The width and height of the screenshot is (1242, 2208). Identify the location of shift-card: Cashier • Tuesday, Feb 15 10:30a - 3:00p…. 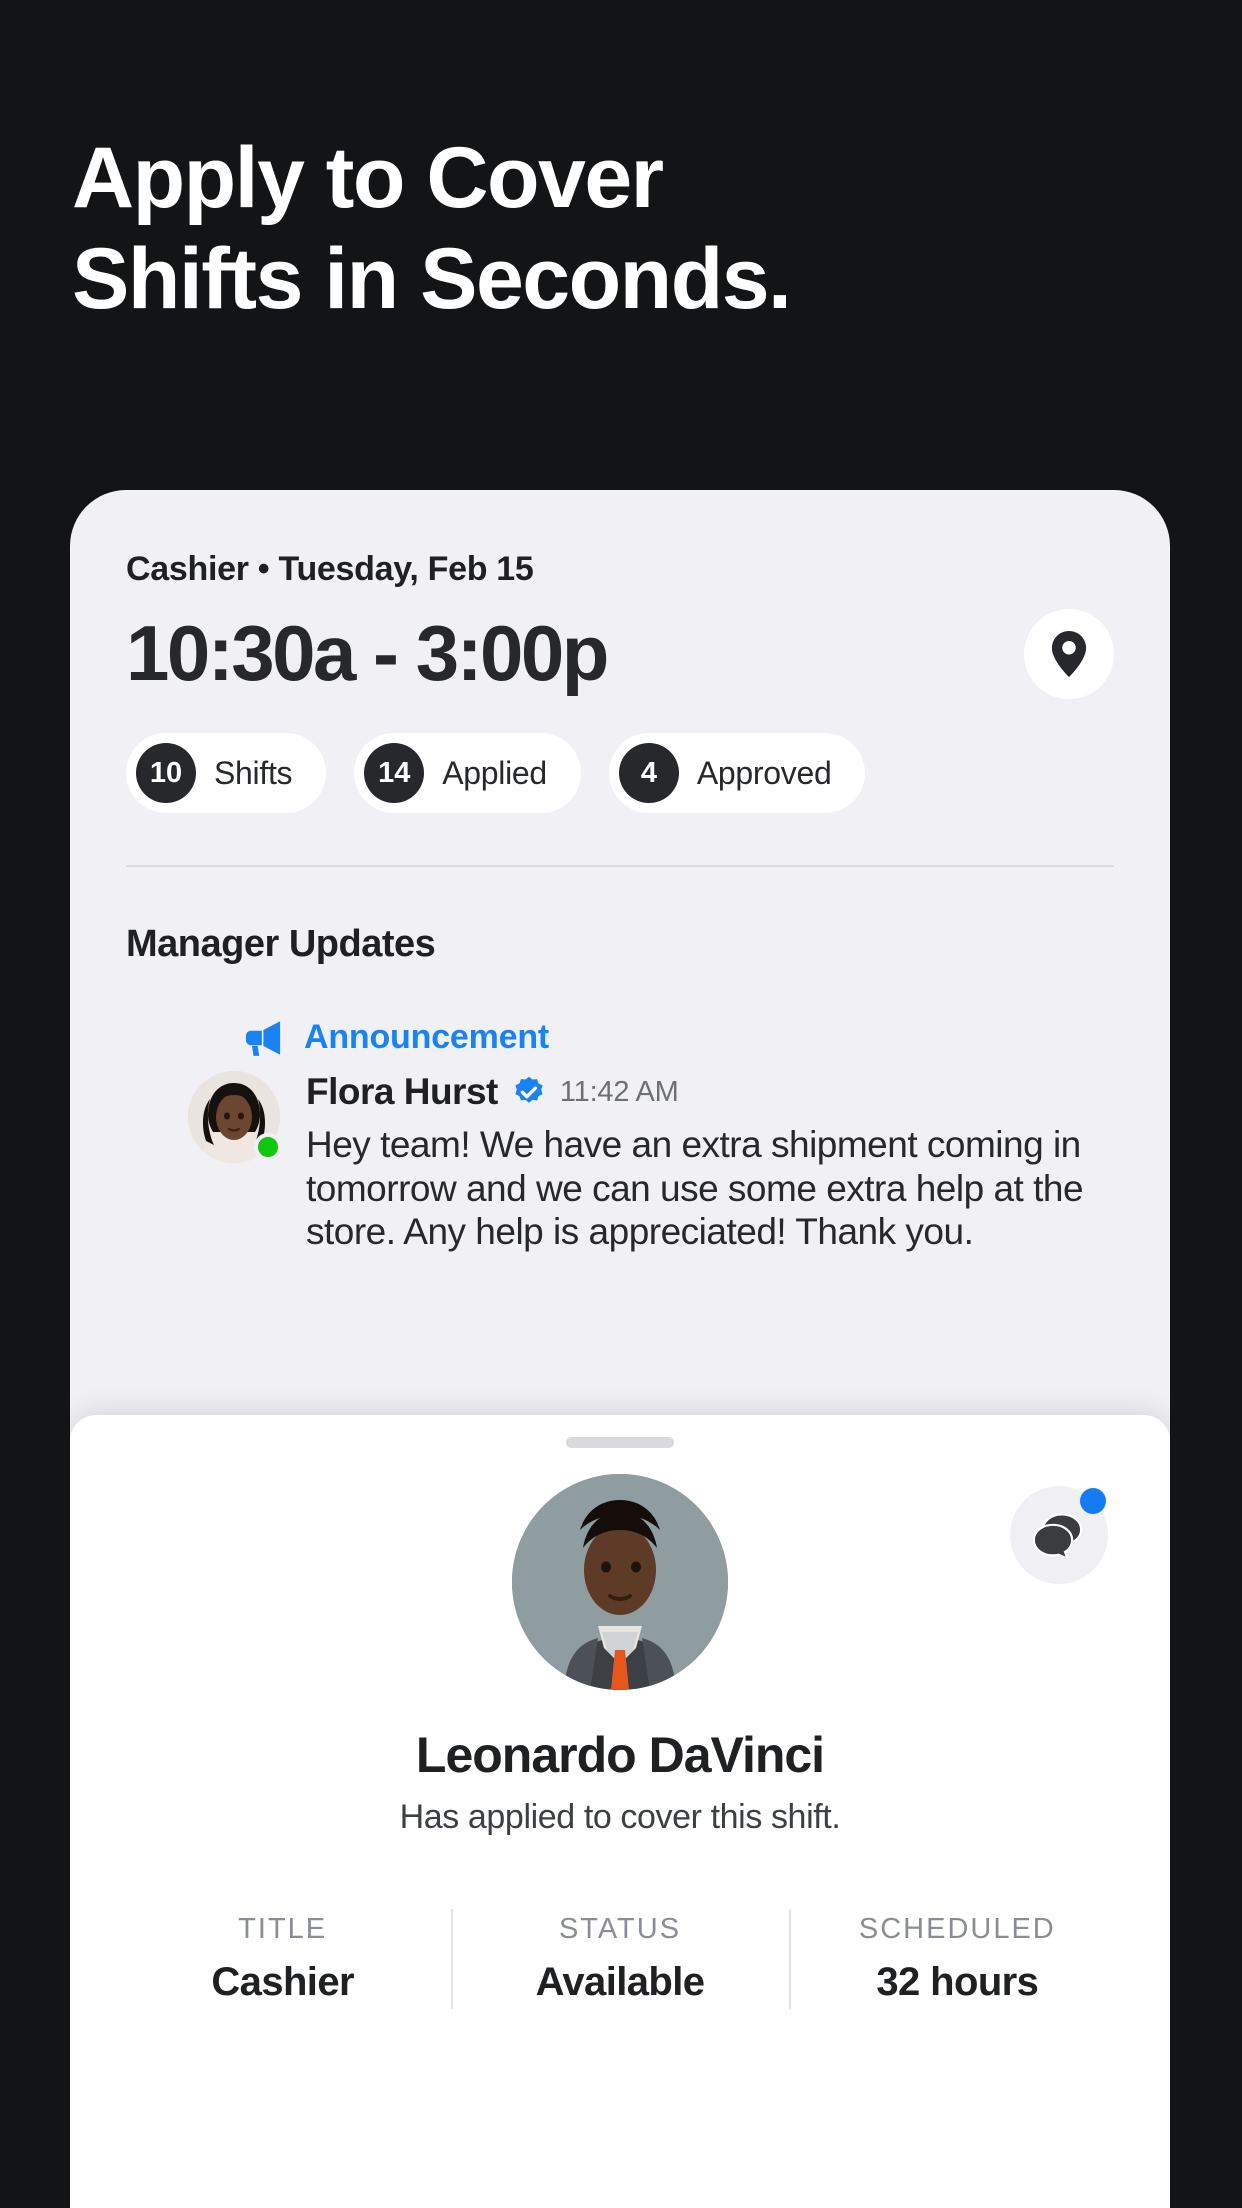
(620, 651).